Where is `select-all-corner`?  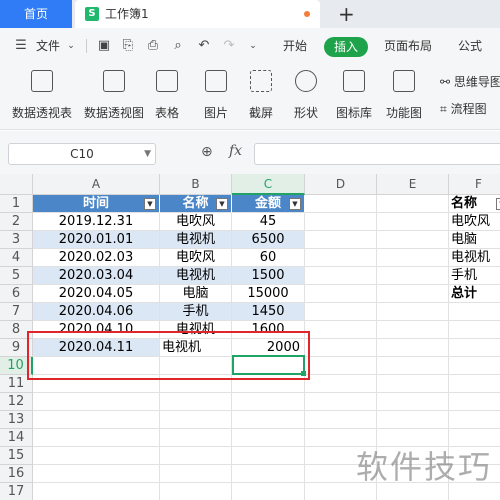
select-all-corner is located at coordinates (16, 184).